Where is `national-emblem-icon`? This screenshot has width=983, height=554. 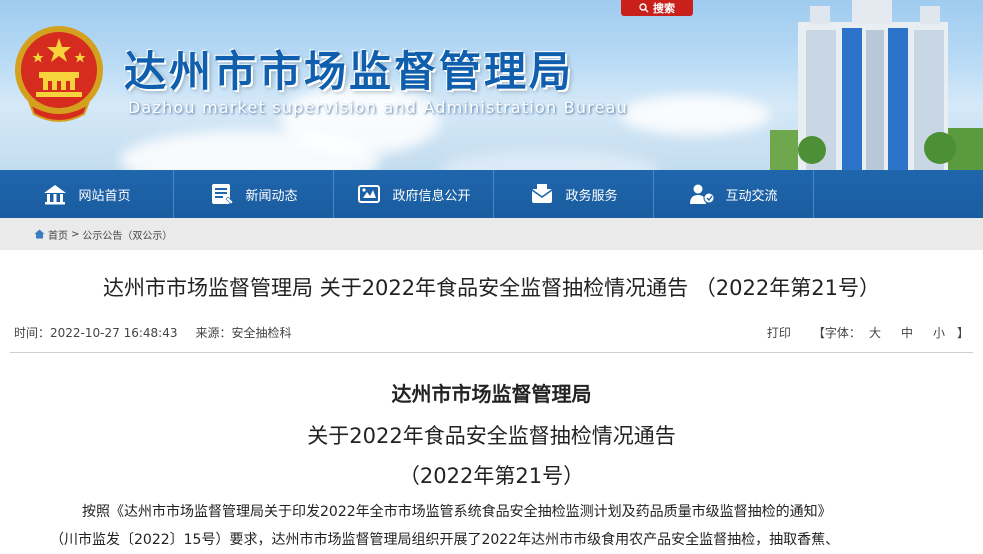 national-emblem-icon is located at coordinates (59, 74).